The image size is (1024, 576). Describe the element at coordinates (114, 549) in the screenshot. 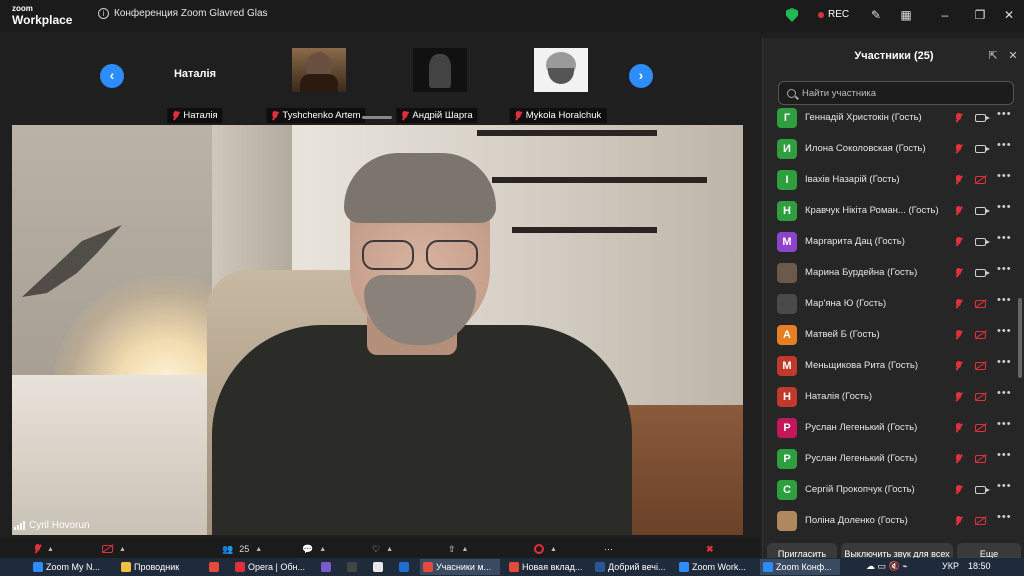

I see `video-button: ▲` at that location.